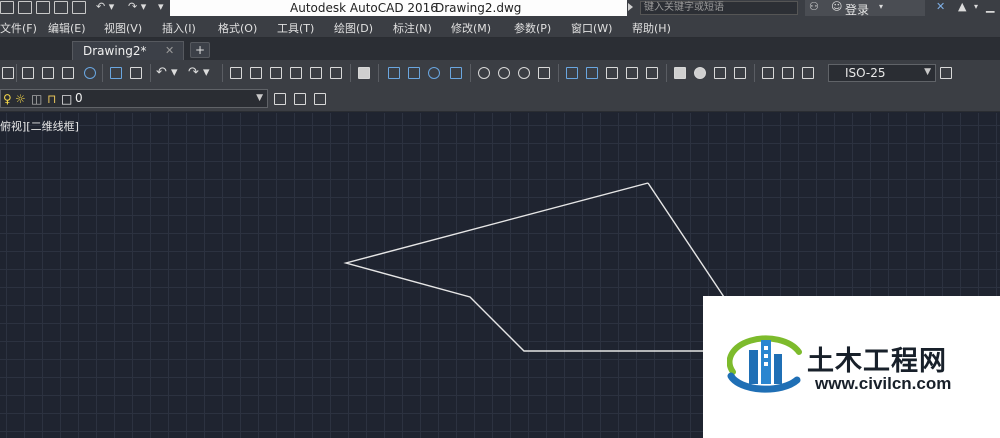 The height and width of the screenshot is (438, 1000). I want to click on sun-icon: ☼, so click(20, 99).